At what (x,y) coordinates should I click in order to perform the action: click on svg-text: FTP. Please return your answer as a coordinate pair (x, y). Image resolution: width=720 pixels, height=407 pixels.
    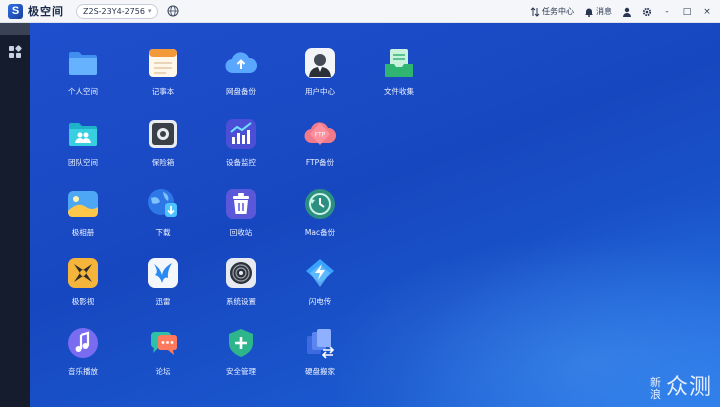
    Looking at the image, I should click on (320, 135).